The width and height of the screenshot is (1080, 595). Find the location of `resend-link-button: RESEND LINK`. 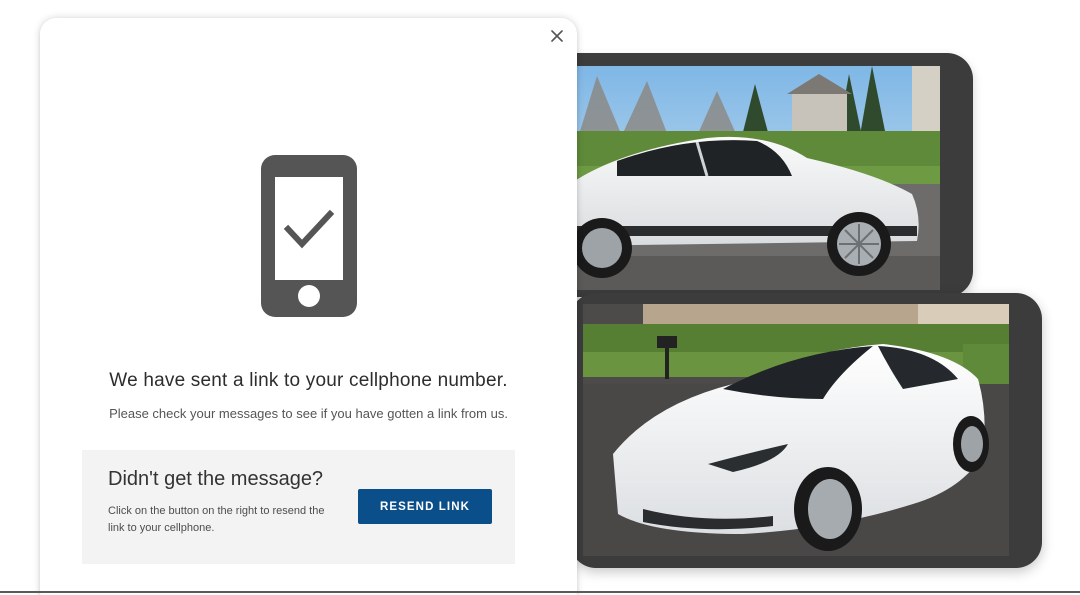

resend-link-button: RESEND LINK is located at coordinates (425, 506).